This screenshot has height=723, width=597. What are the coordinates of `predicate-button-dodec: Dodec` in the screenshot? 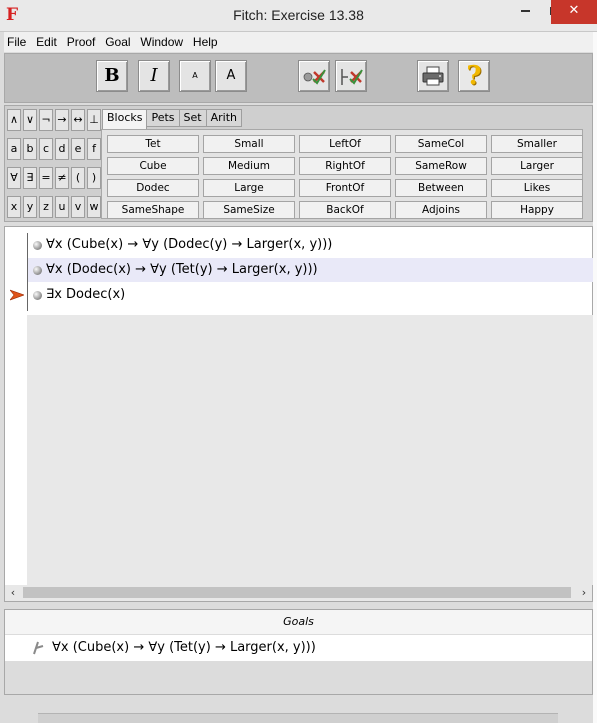 It's located at (153, 188).